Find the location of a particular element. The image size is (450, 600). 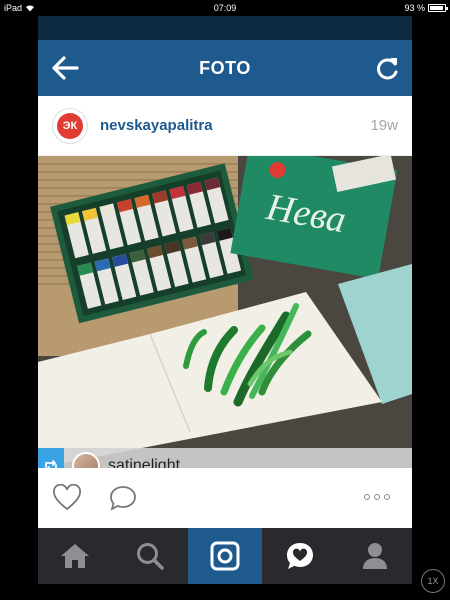

refresh-button is located at coordinates (387, 68).